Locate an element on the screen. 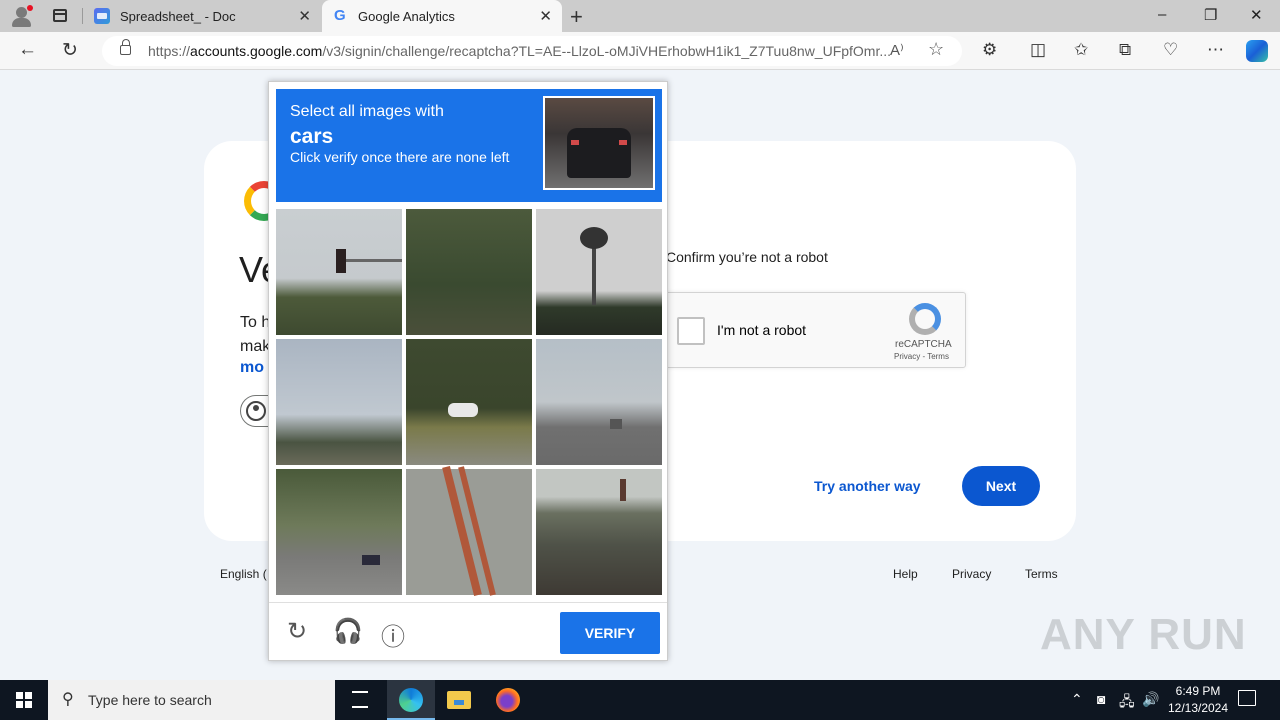 The image size is (1280, 720). try-another-way-button: Try another way is located at coordinates (867, 486).